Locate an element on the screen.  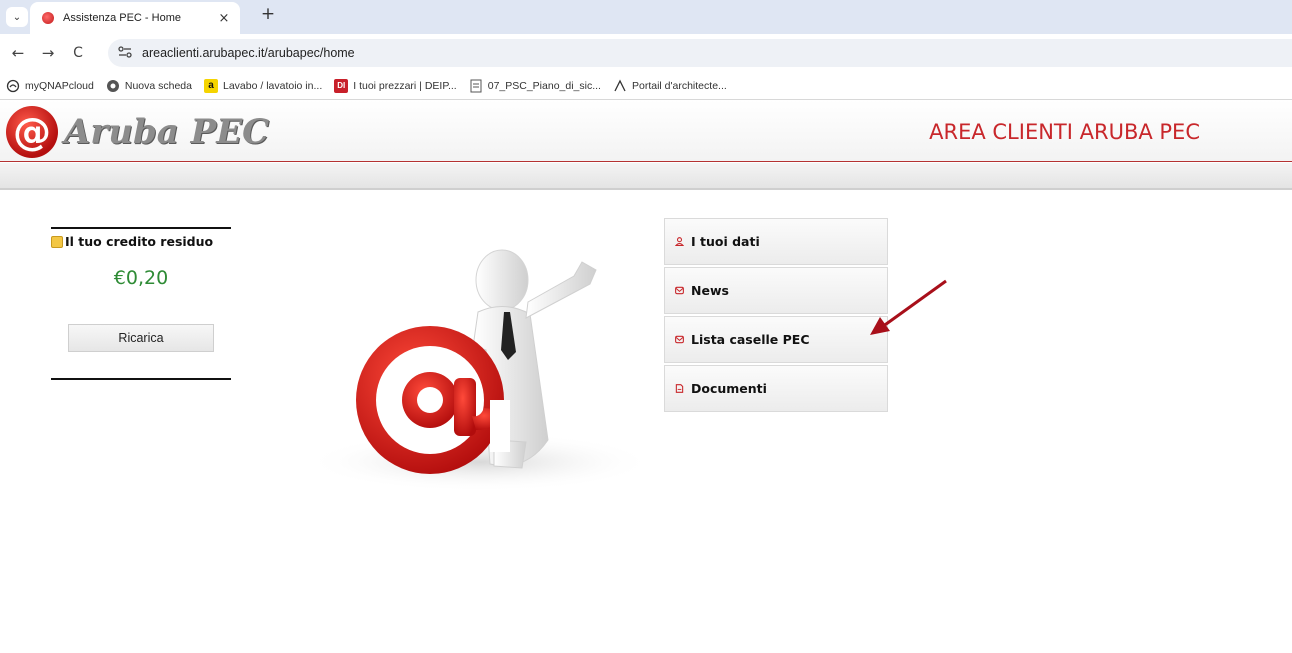
annotation-arrow-icon is located at coordinates (908, 307).